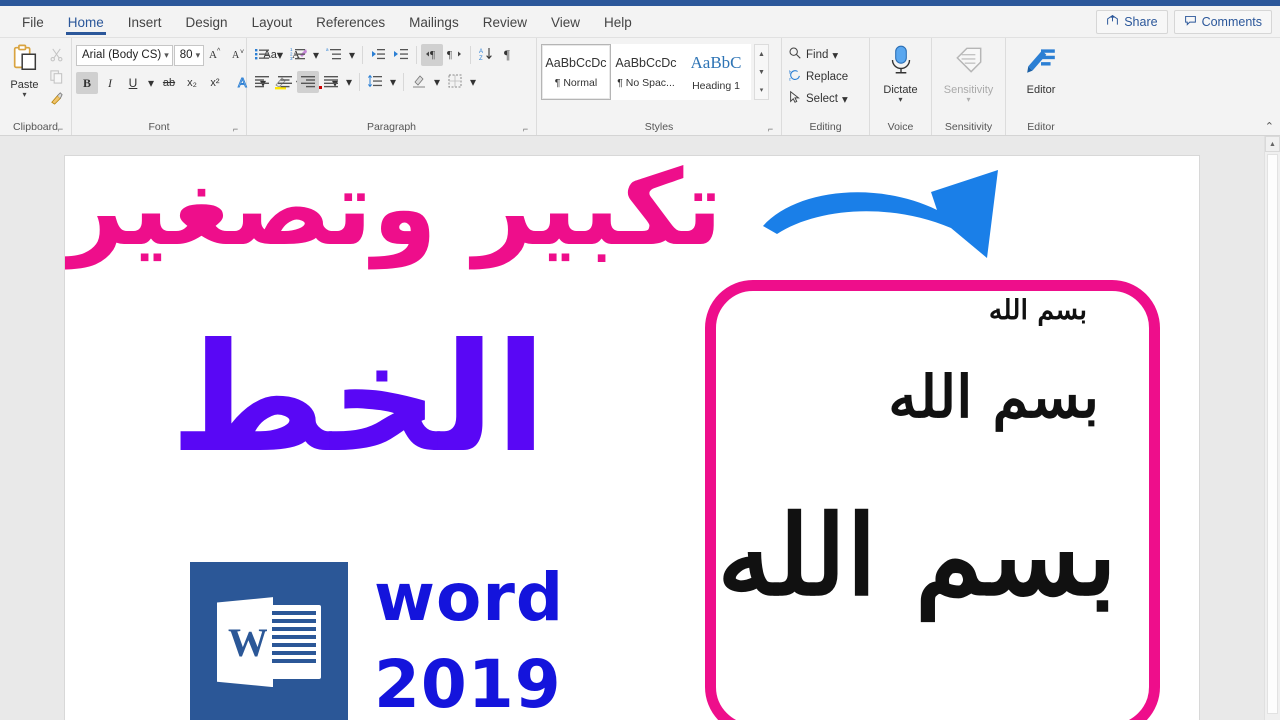 The height and width of the screenshot is (720, 1280). I want to click on comments-label: Comments, so click(1231, 22).